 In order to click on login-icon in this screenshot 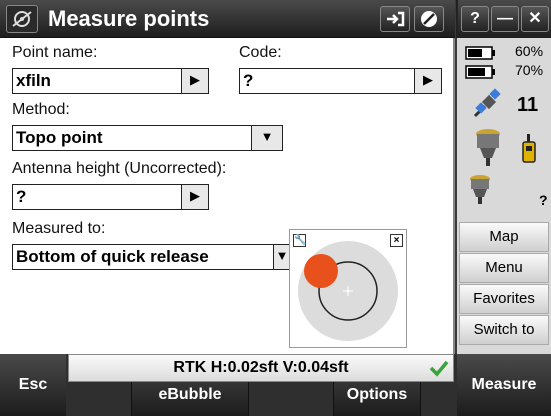, I will do `click(395, 19)`.